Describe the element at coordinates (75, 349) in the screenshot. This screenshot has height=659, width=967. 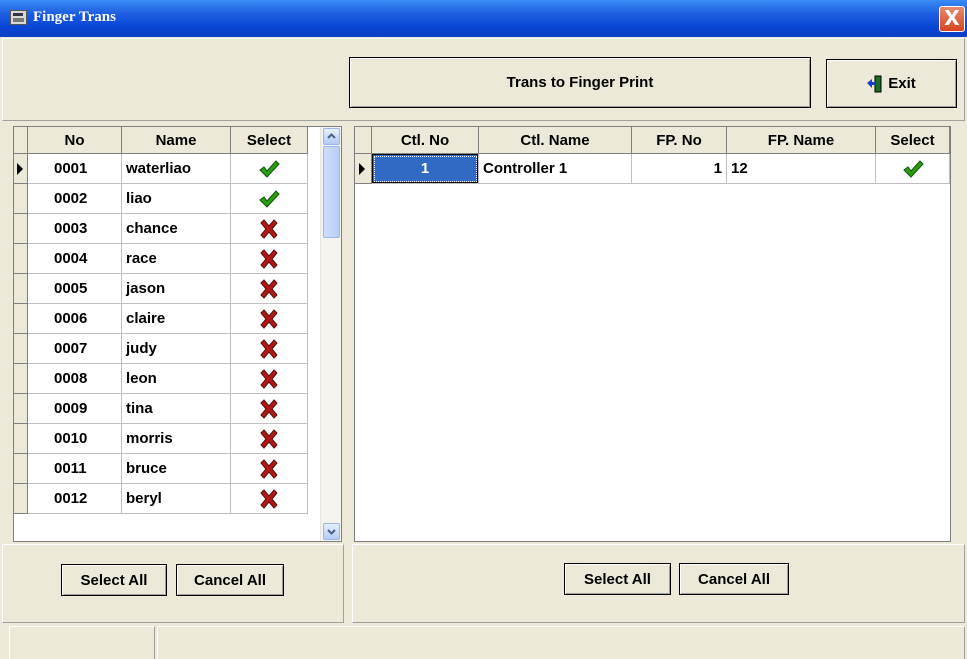
I see `user-no-cell: 0007` at that location.